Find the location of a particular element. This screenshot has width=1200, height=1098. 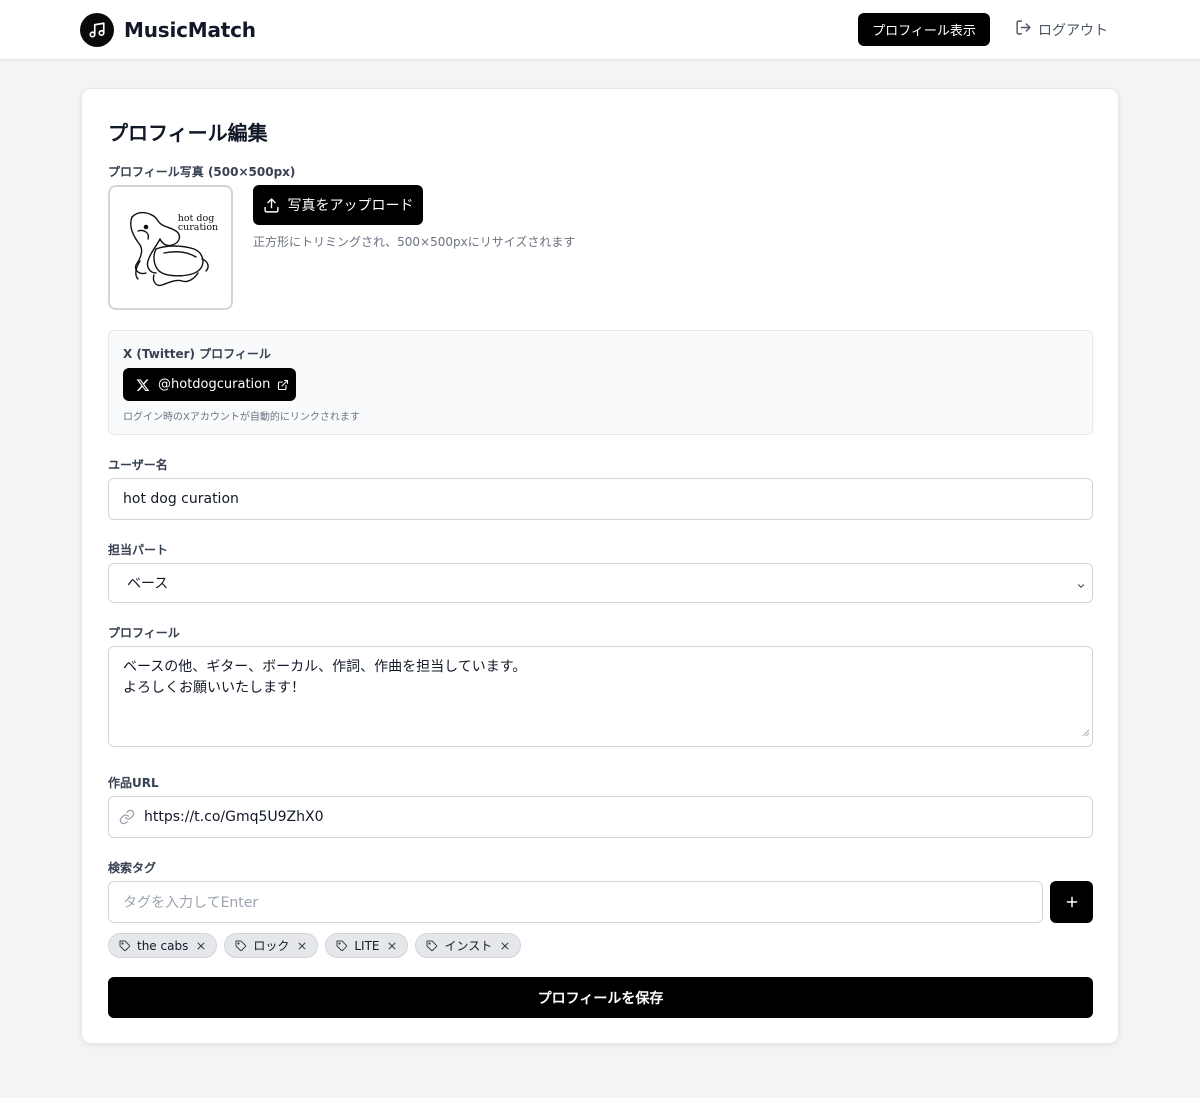

logout-label: ログアウト is located at coordinates (1073, 30).